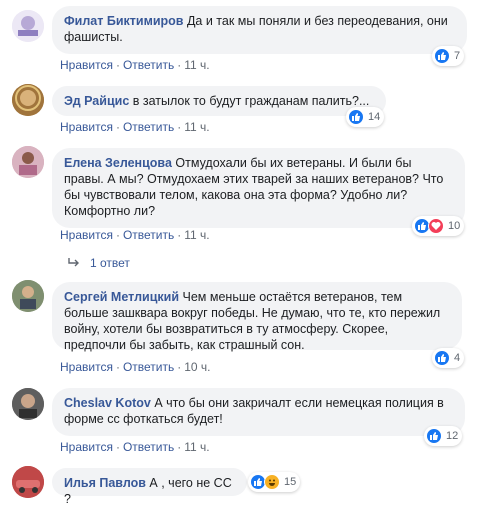  What do you see at coordinates (105, 483) in the screenshot?
I see `comment-author: Илья Павлов` at bounding box center [105, 483].